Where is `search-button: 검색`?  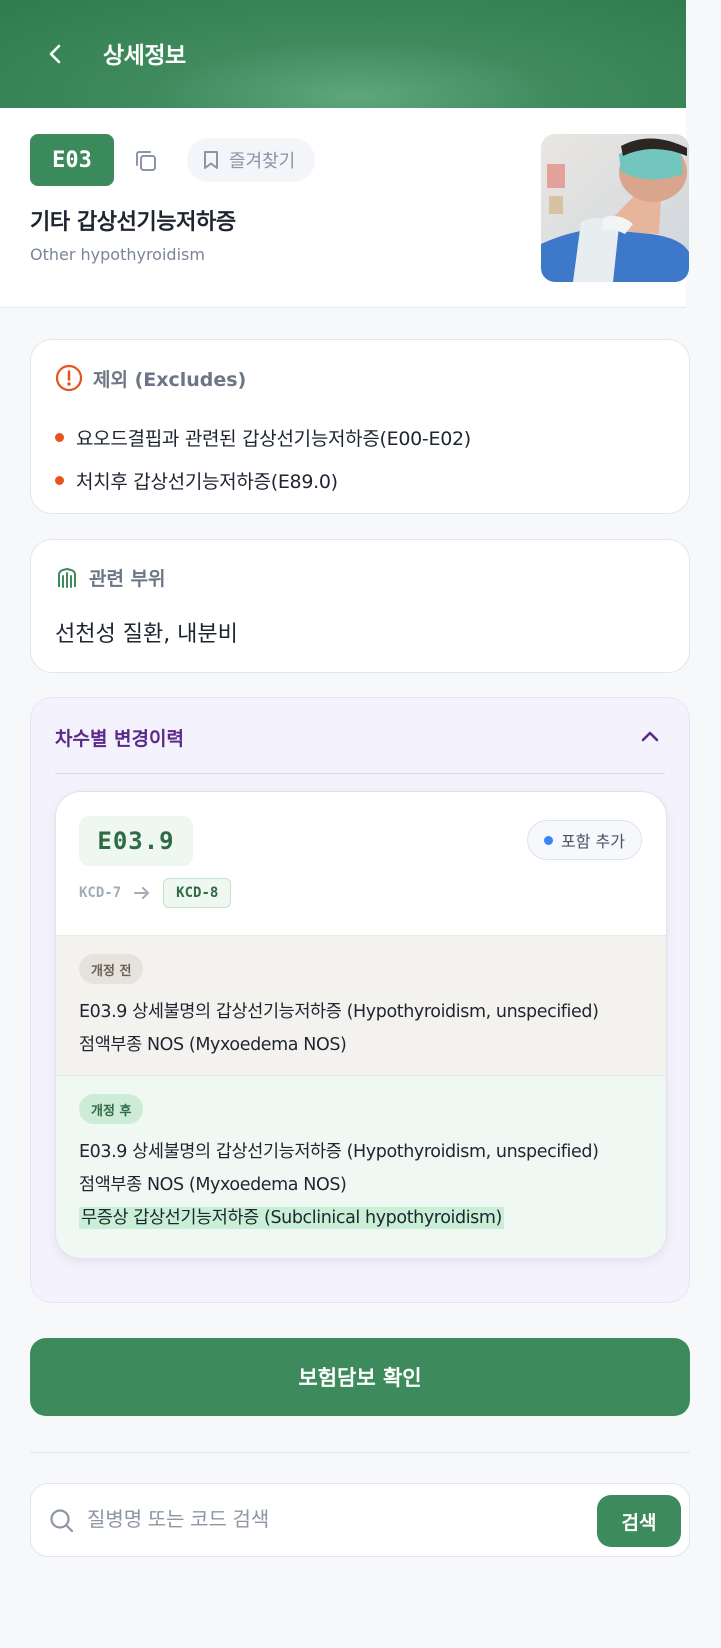 search-button: 검색 is located at coordinates (639, 1521).